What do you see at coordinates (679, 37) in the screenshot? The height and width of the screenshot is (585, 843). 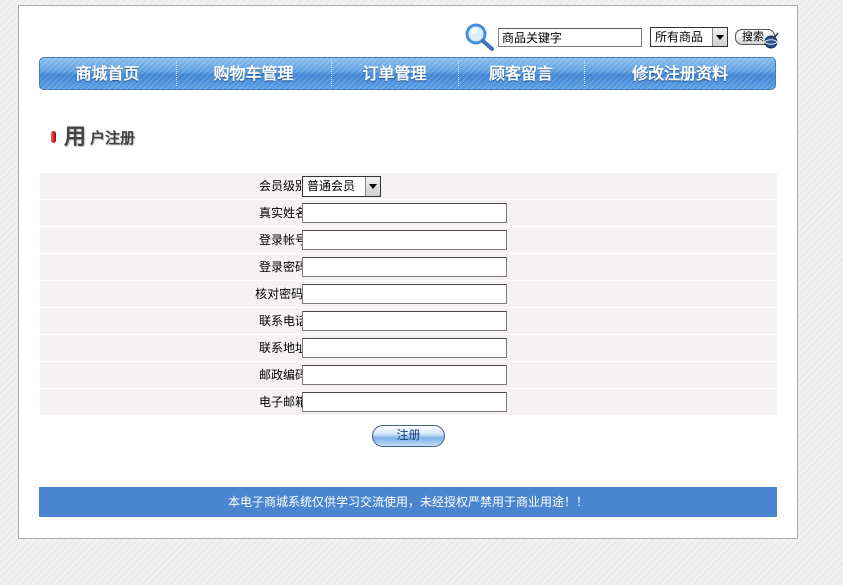 I see `category-select-value: 所有商品` at bounding box center [679, 37].